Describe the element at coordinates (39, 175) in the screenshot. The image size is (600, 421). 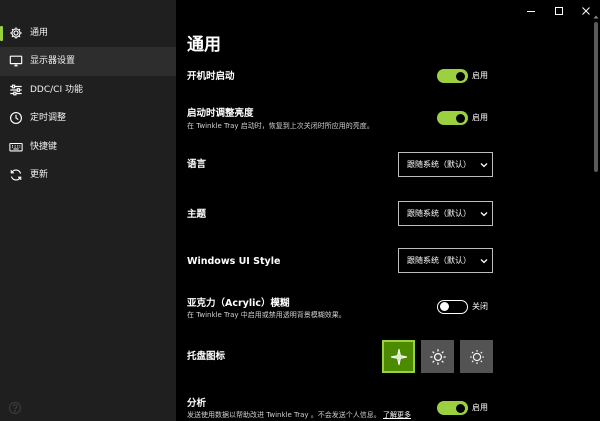
I see `sidebar-item-label: 更新` at that location.